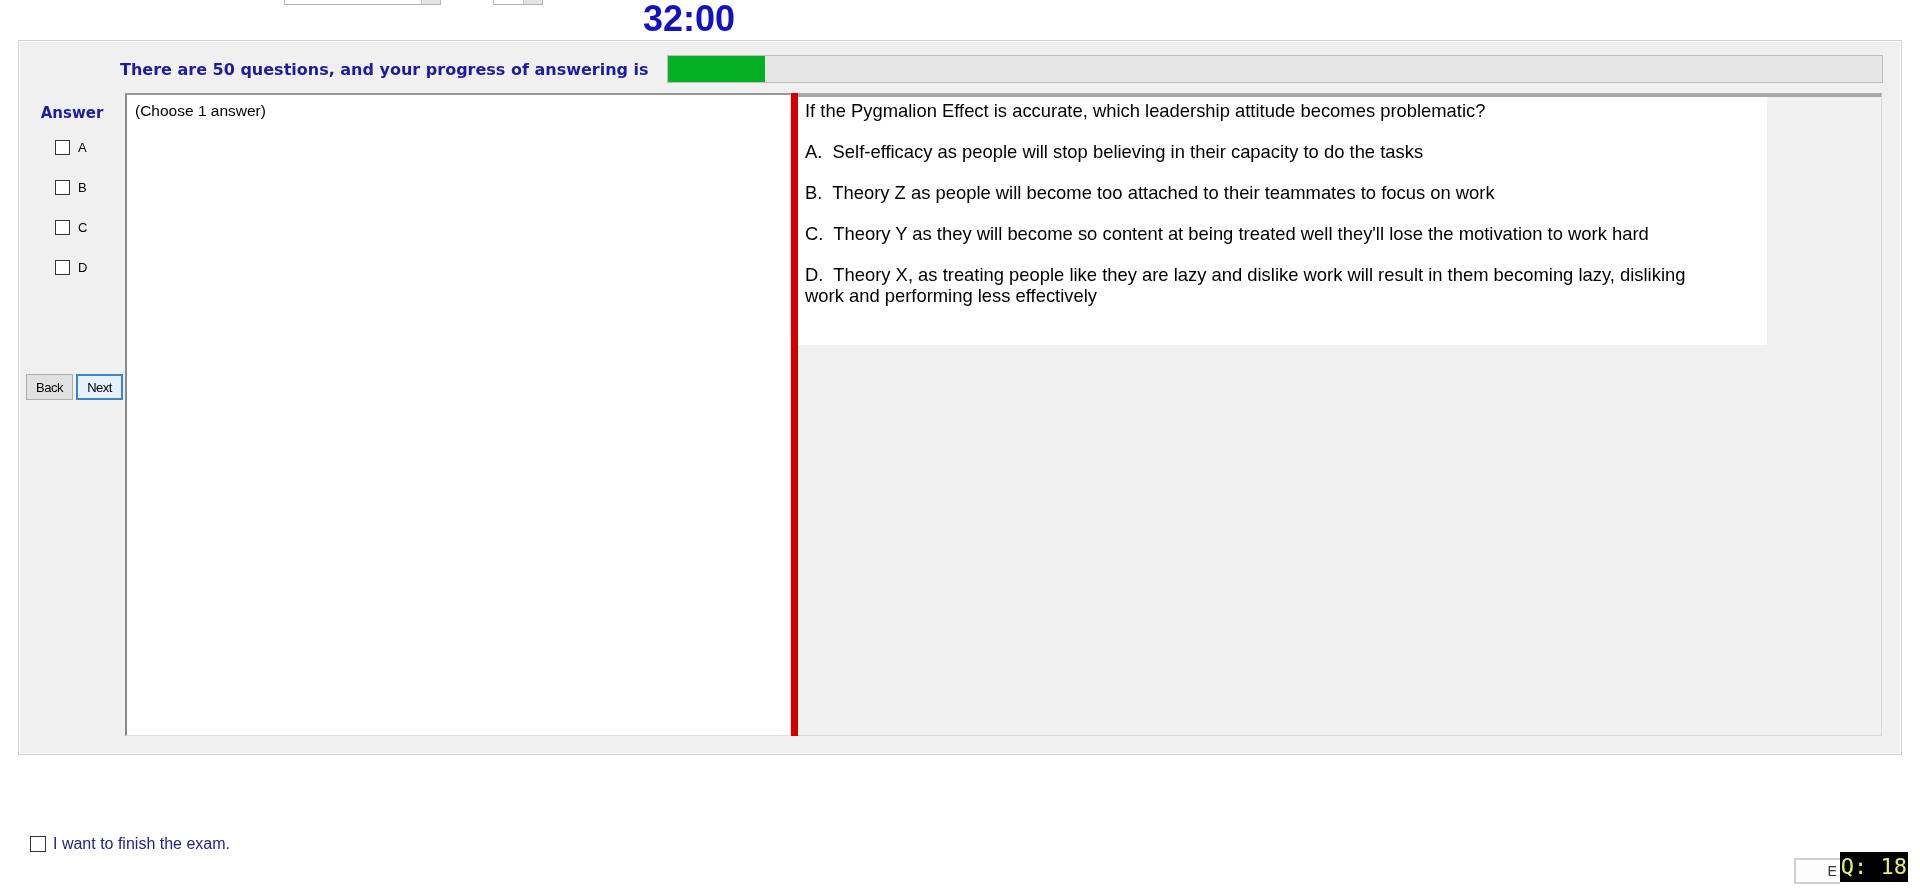  Describe the element at coordinates (1150, 192) in the screenshot. I see `option-text: B. Theory Z as people will become too attached to their teammates to focus on work` at that location.